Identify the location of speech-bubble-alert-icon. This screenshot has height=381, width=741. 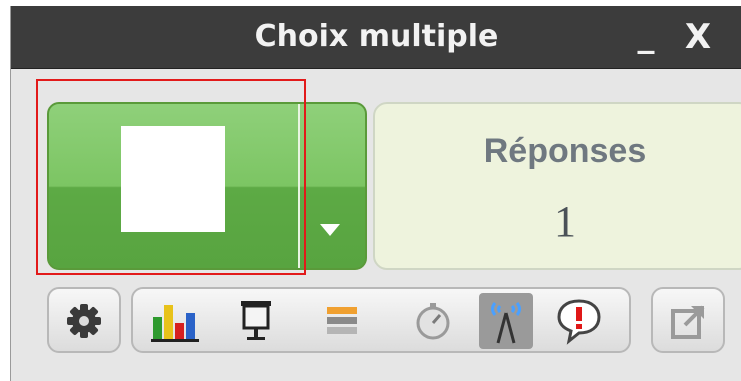
(579, 321).